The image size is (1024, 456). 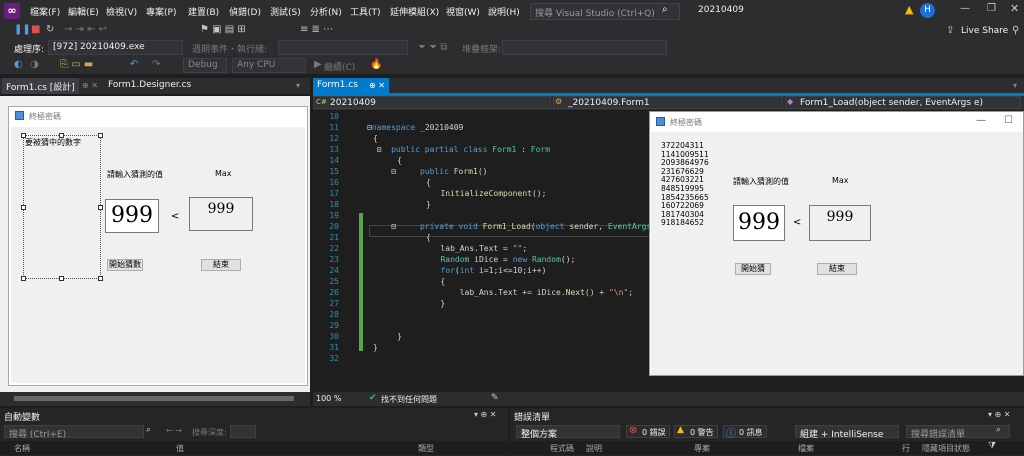 What do you see at coordinates (61, 278) in the screenshot?
I see `resize-handle-b` at bounding box center [61, 278].